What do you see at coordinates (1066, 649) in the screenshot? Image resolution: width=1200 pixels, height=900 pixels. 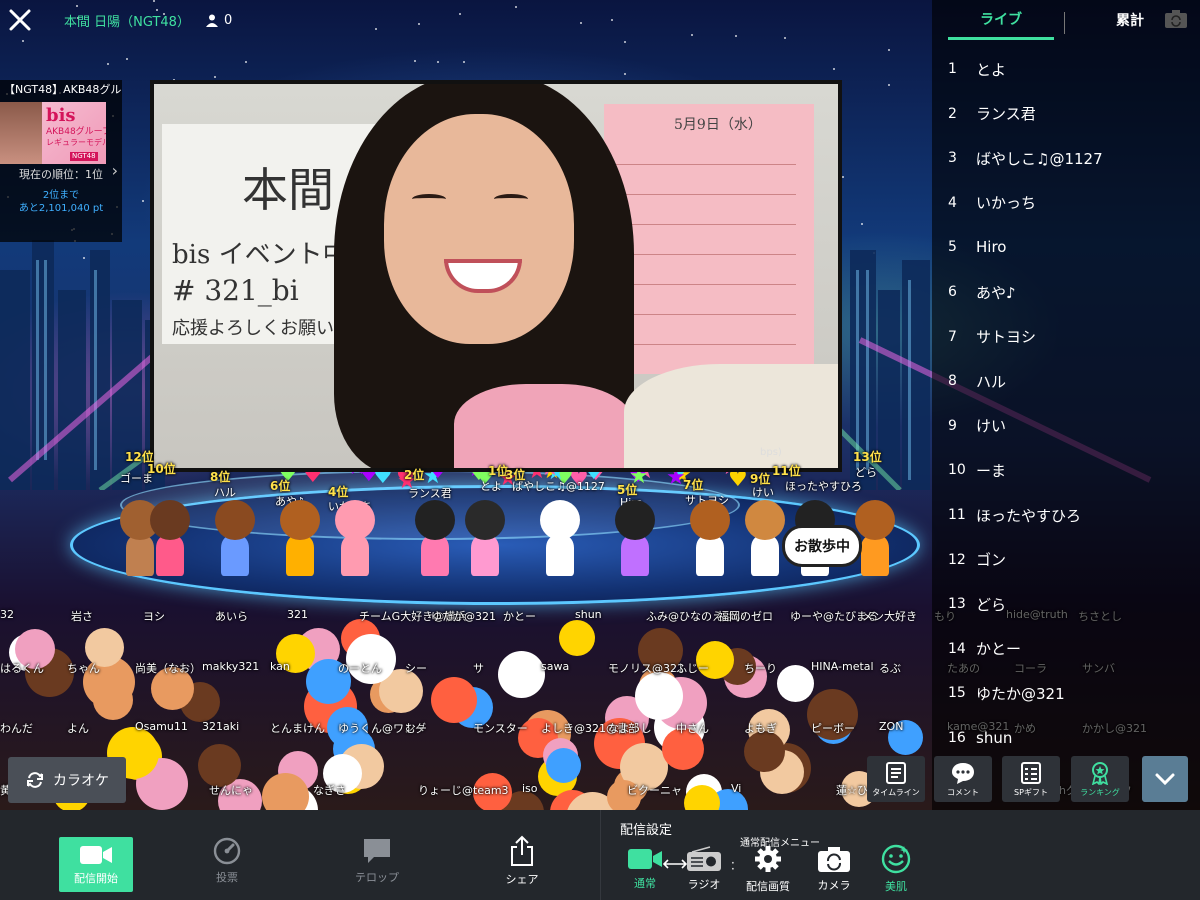 I see `ranking-row: 14 かとー` at bounding box center [1066, 649].